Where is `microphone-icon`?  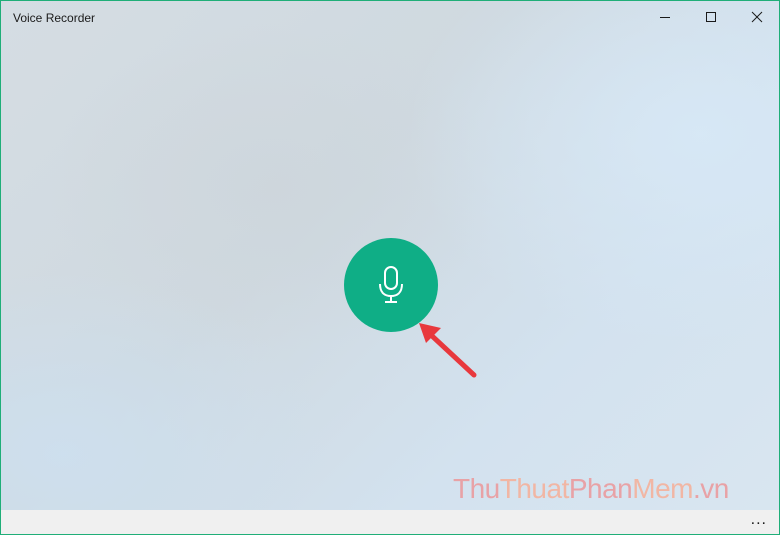
microphone-icon is located at coordinates (391, 284).